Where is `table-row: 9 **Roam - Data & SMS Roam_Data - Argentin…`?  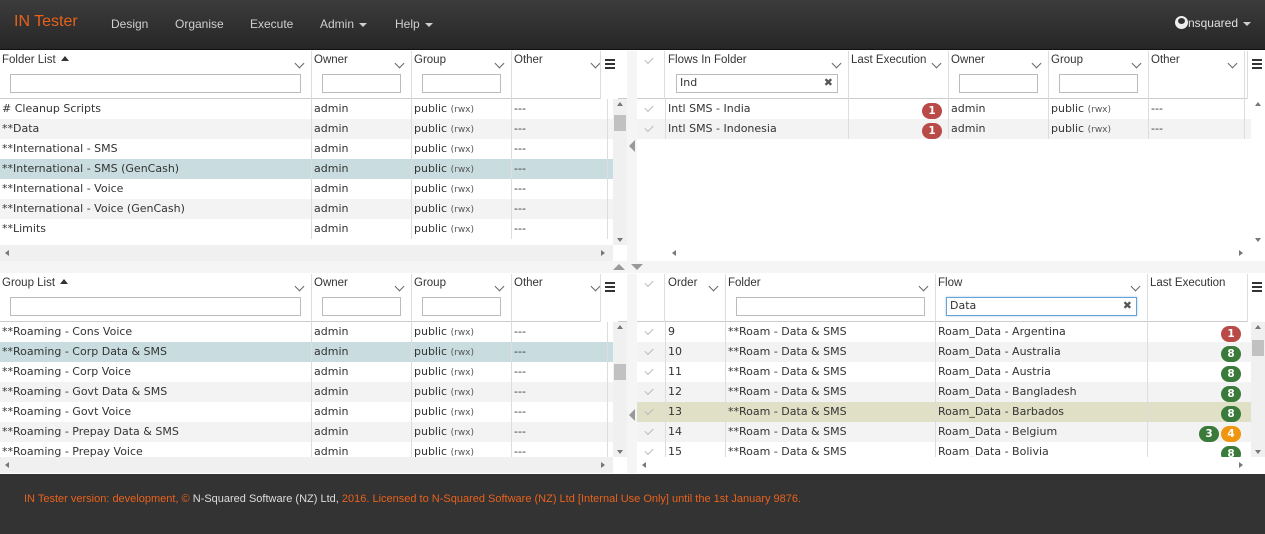 table-row: 9 **Roam - Data & SMS Roam_Data - Argentin… is located at coordinates (944, 332).